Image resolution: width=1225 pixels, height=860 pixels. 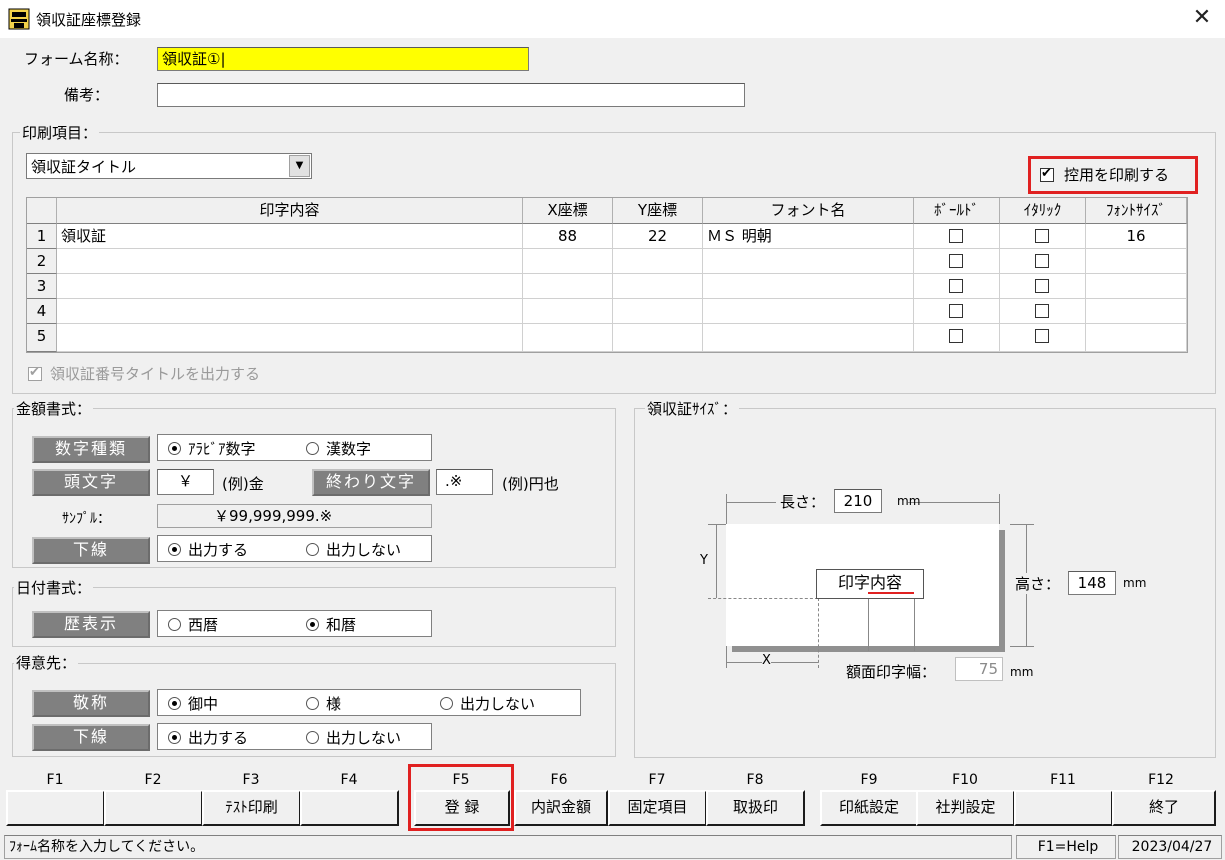 What do you see at coordinates (755, 808) in the screenshot?
I see `handling-stamp-button: 取扱印` at bounding box center [755, 808].